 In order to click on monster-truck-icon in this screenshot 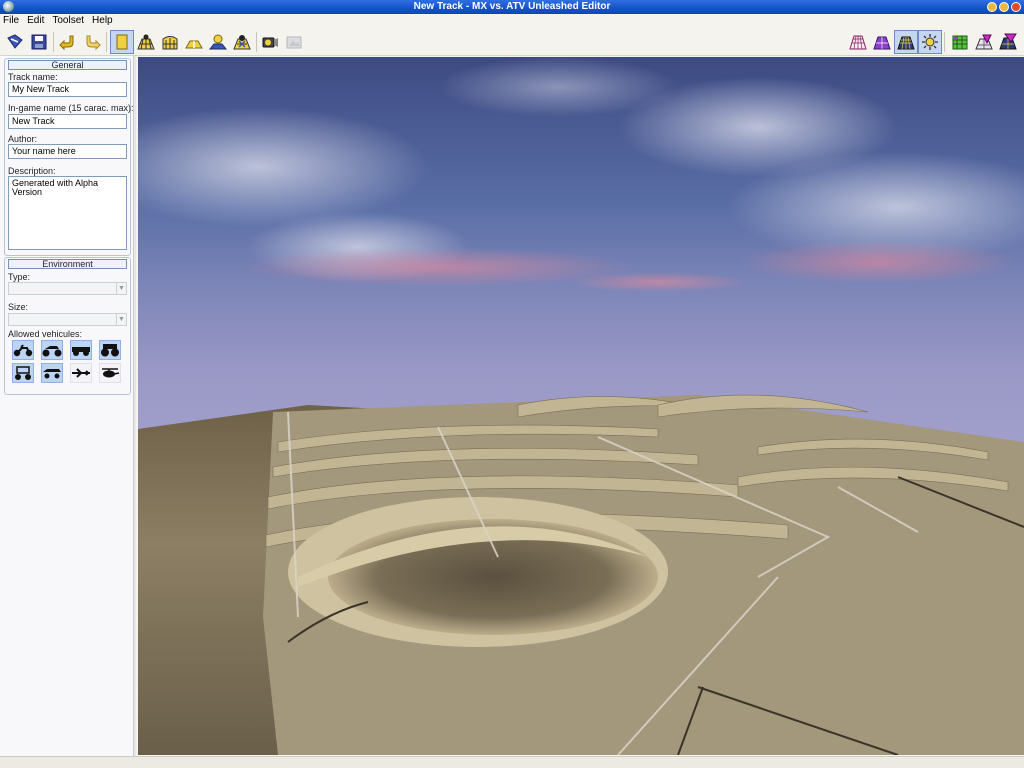, I will do `click(110, 350)`.